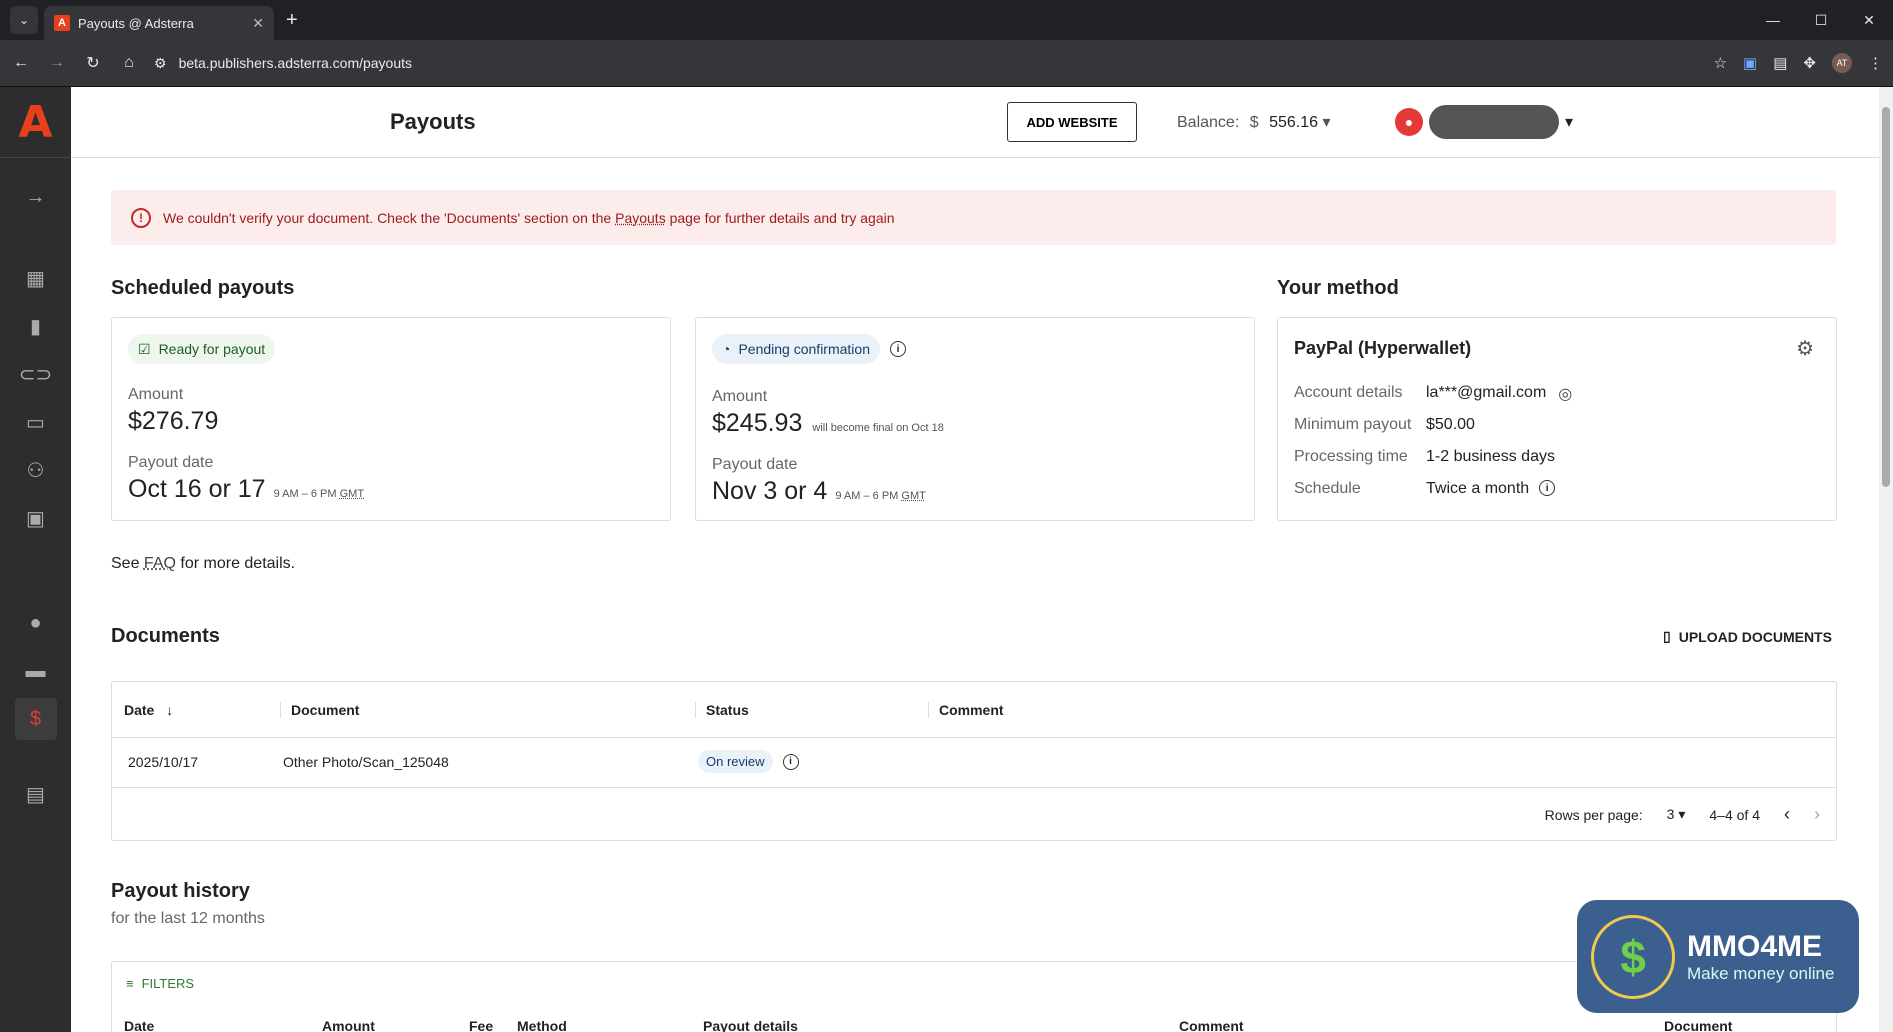 The width and height of the screenshot is (1893, 1032). What do you see at coordinates (1773, 20) in the screenshot?
I see `minimize-icon: —` at bounding box center [1773, 20].